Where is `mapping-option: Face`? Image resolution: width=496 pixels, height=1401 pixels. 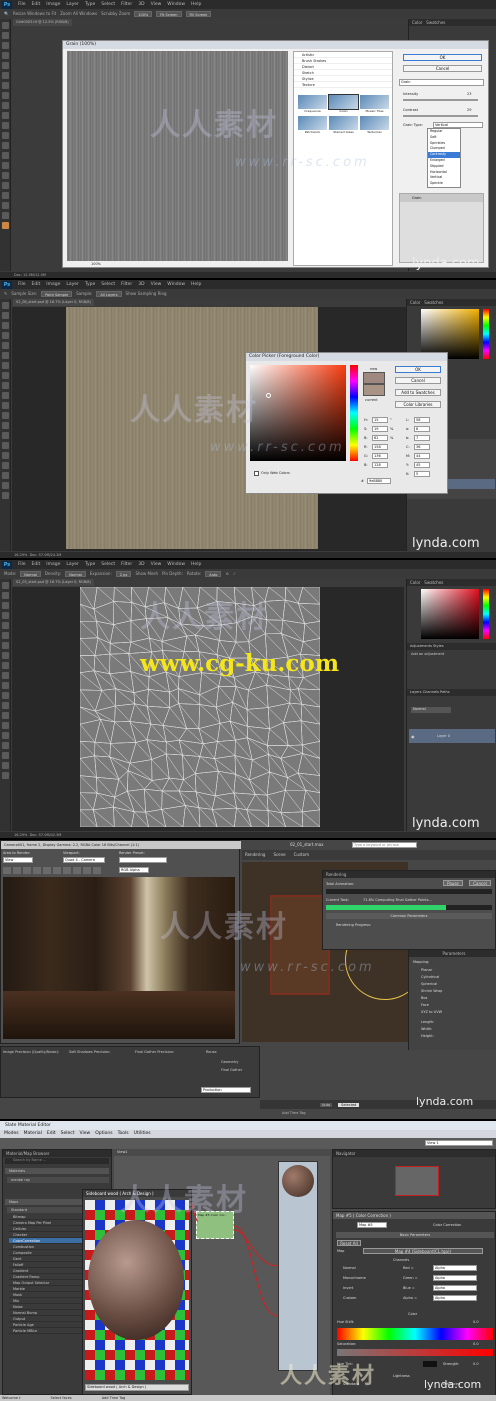
mapping-option: Face is located at coordinates (425, 1005).